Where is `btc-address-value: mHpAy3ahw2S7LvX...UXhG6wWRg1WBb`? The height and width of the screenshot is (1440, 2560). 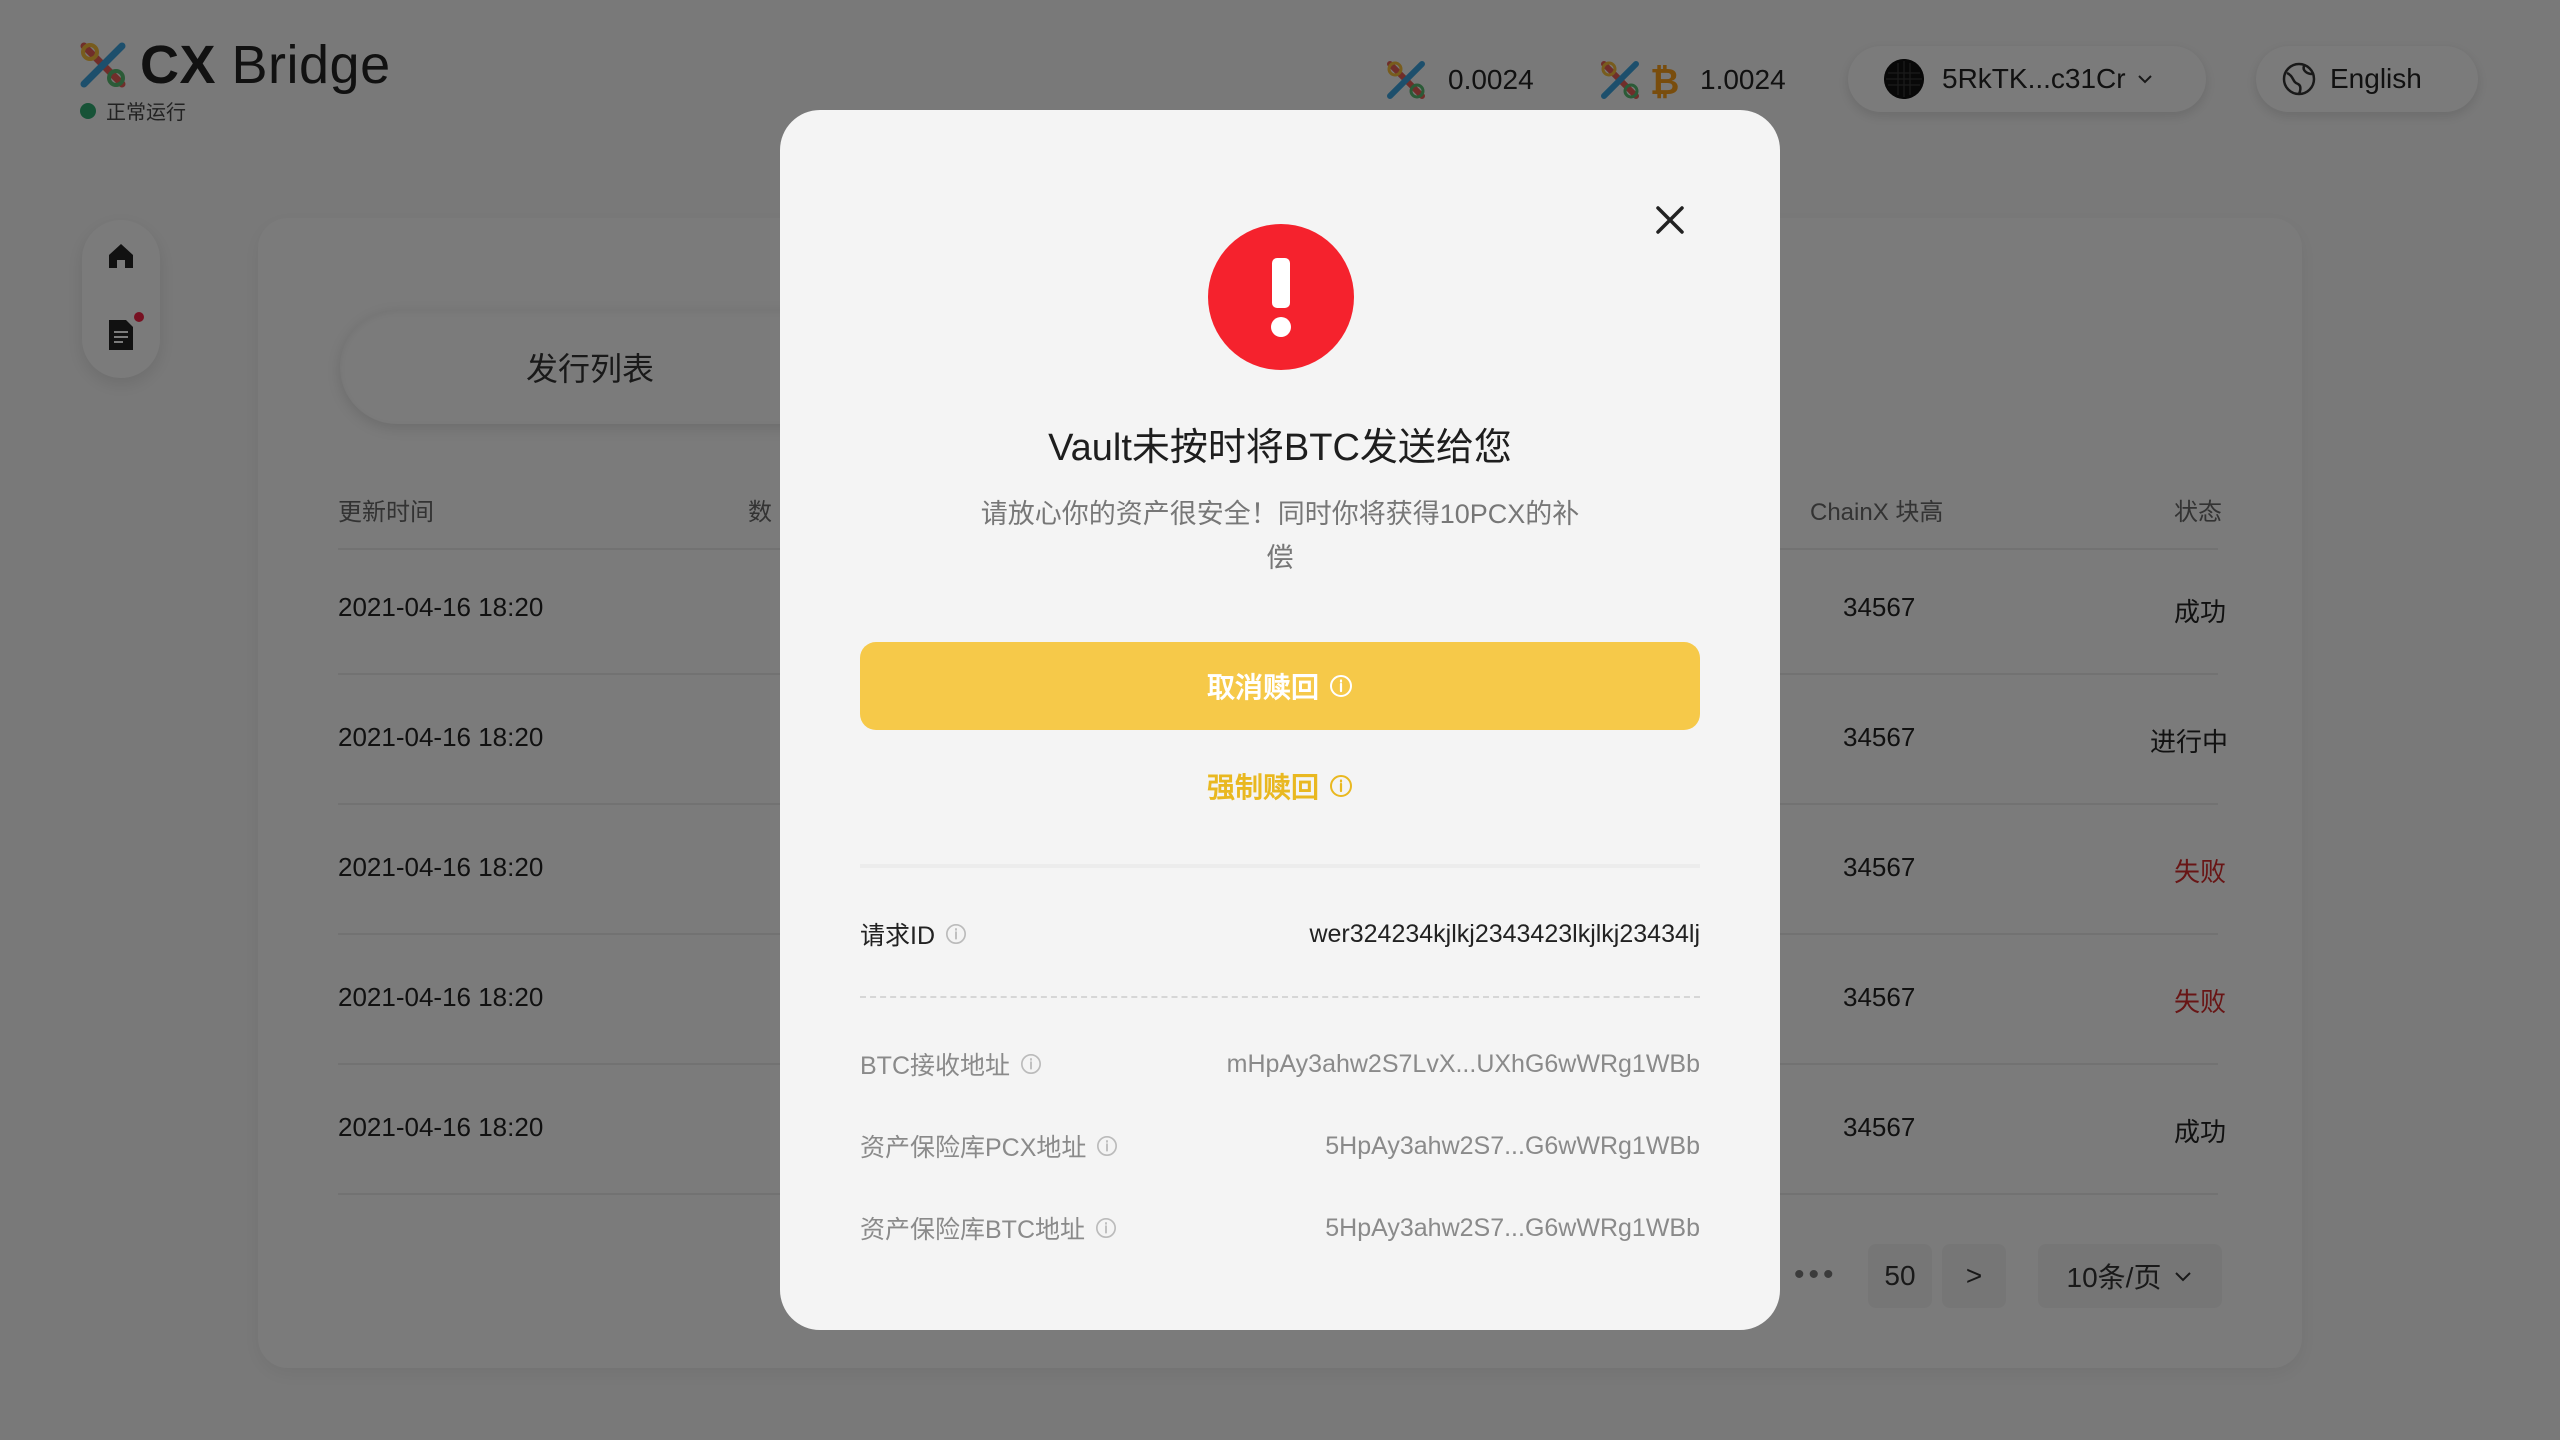
btc-address-value: mHpAy3ahw2S7LvX...UXhG6wWRg1WBb is located at coordinates (1463, 1063).